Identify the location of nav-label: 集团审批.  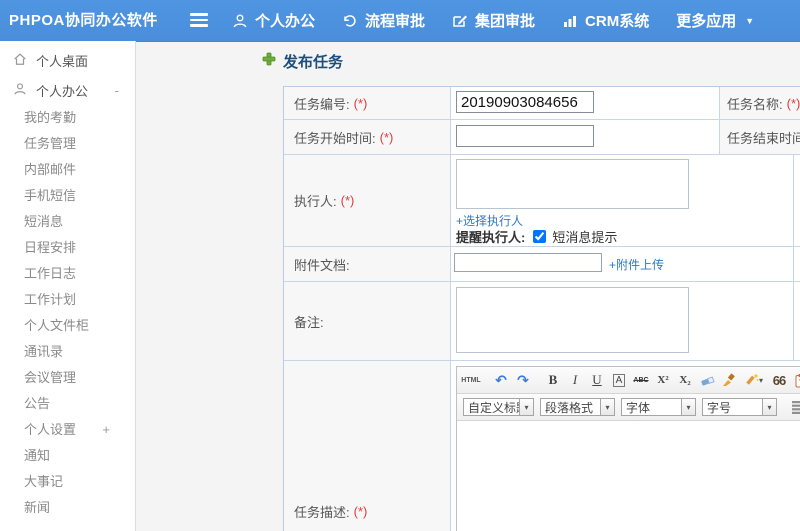
(505, 21).